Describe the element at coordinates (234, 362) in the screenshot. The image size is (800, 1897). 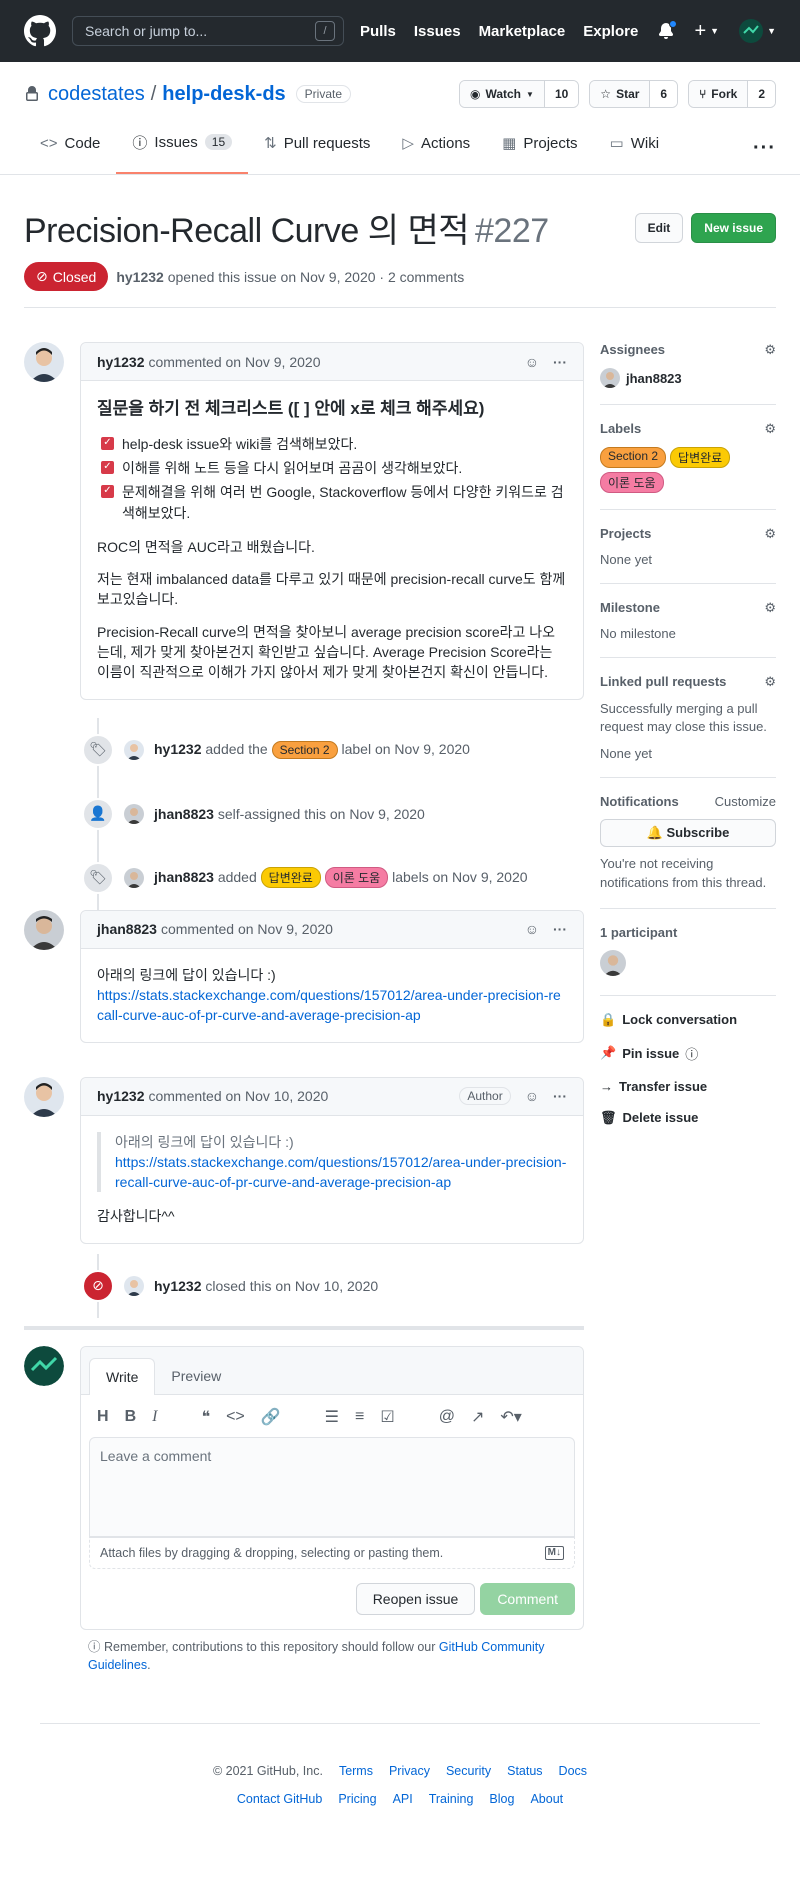
I see `comment-meta: commented on Nov 9, 2020` at that location.